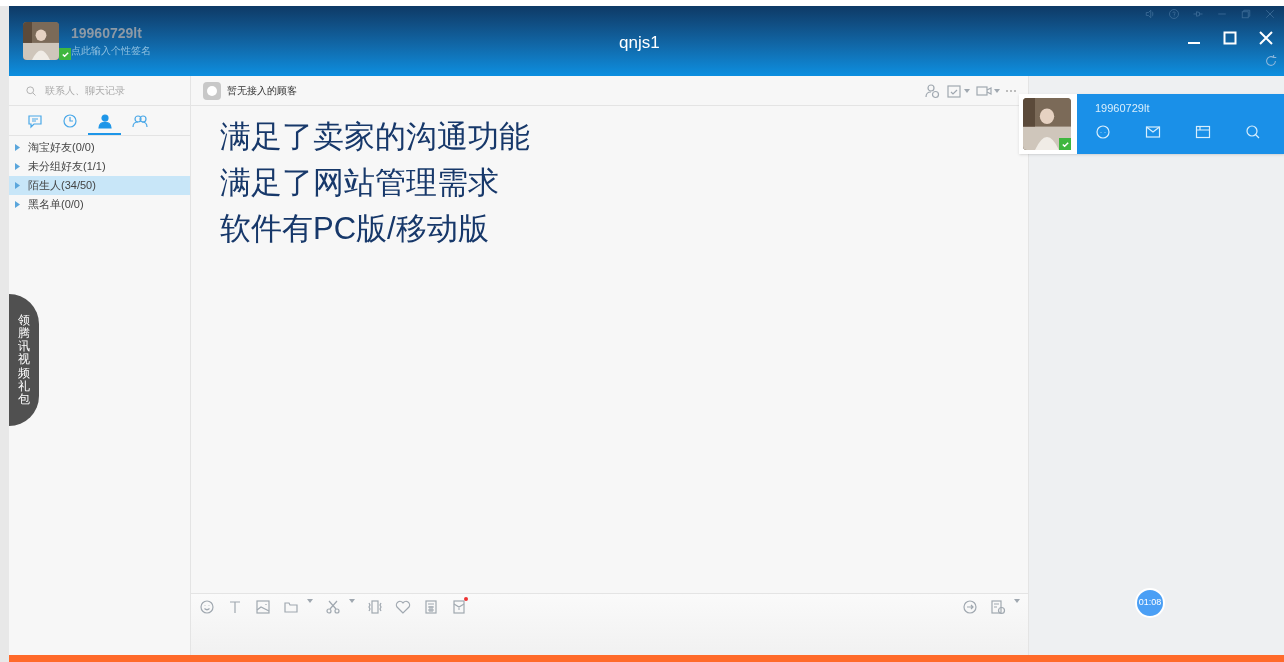 The height and width of the screenshot is (662, 1284). What do you see at coordinates (104, 121) in the screenshot?
I see `person-icon` at bounding box center [104, 121].